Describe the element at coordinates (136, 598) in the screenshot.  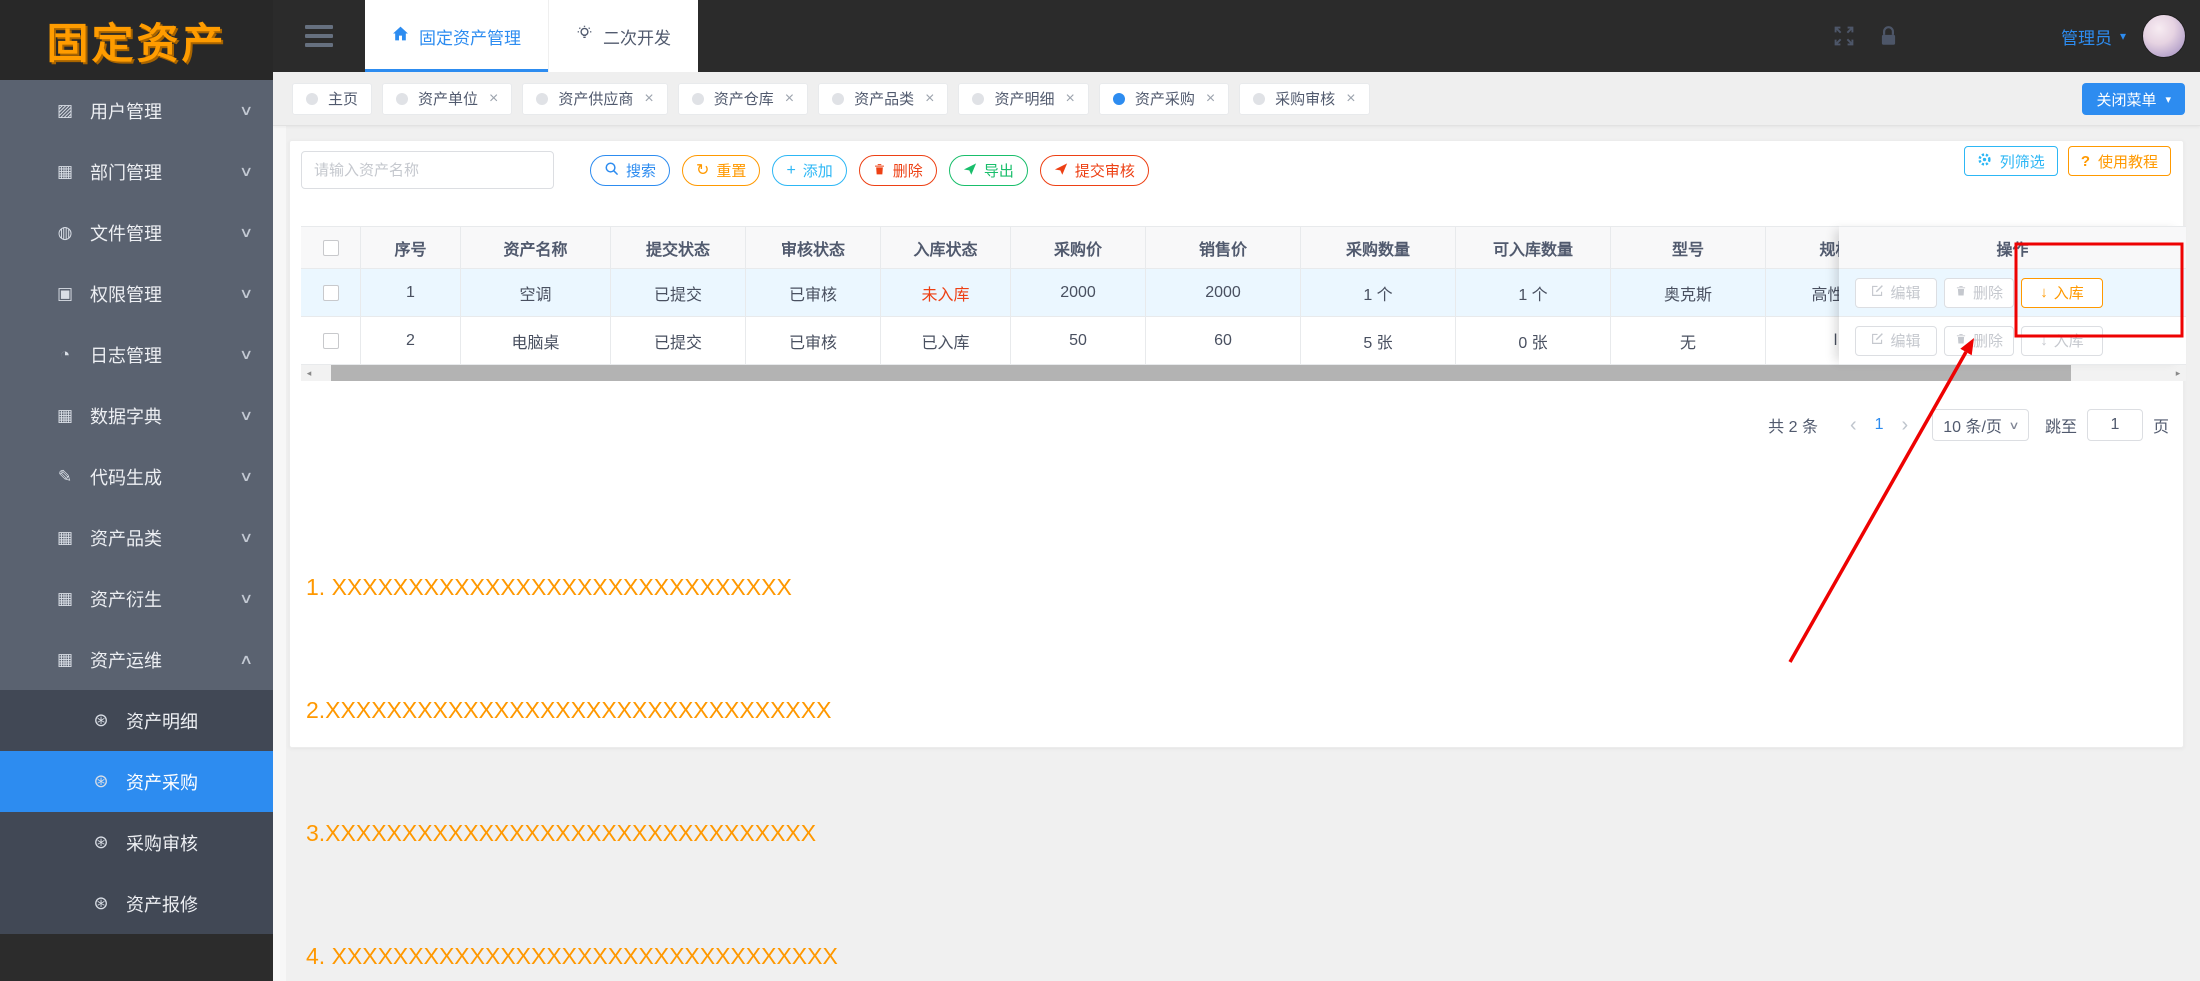
I see `sidebar-item-asset-derive: ▦ 资产衍生 ∨` at that location.